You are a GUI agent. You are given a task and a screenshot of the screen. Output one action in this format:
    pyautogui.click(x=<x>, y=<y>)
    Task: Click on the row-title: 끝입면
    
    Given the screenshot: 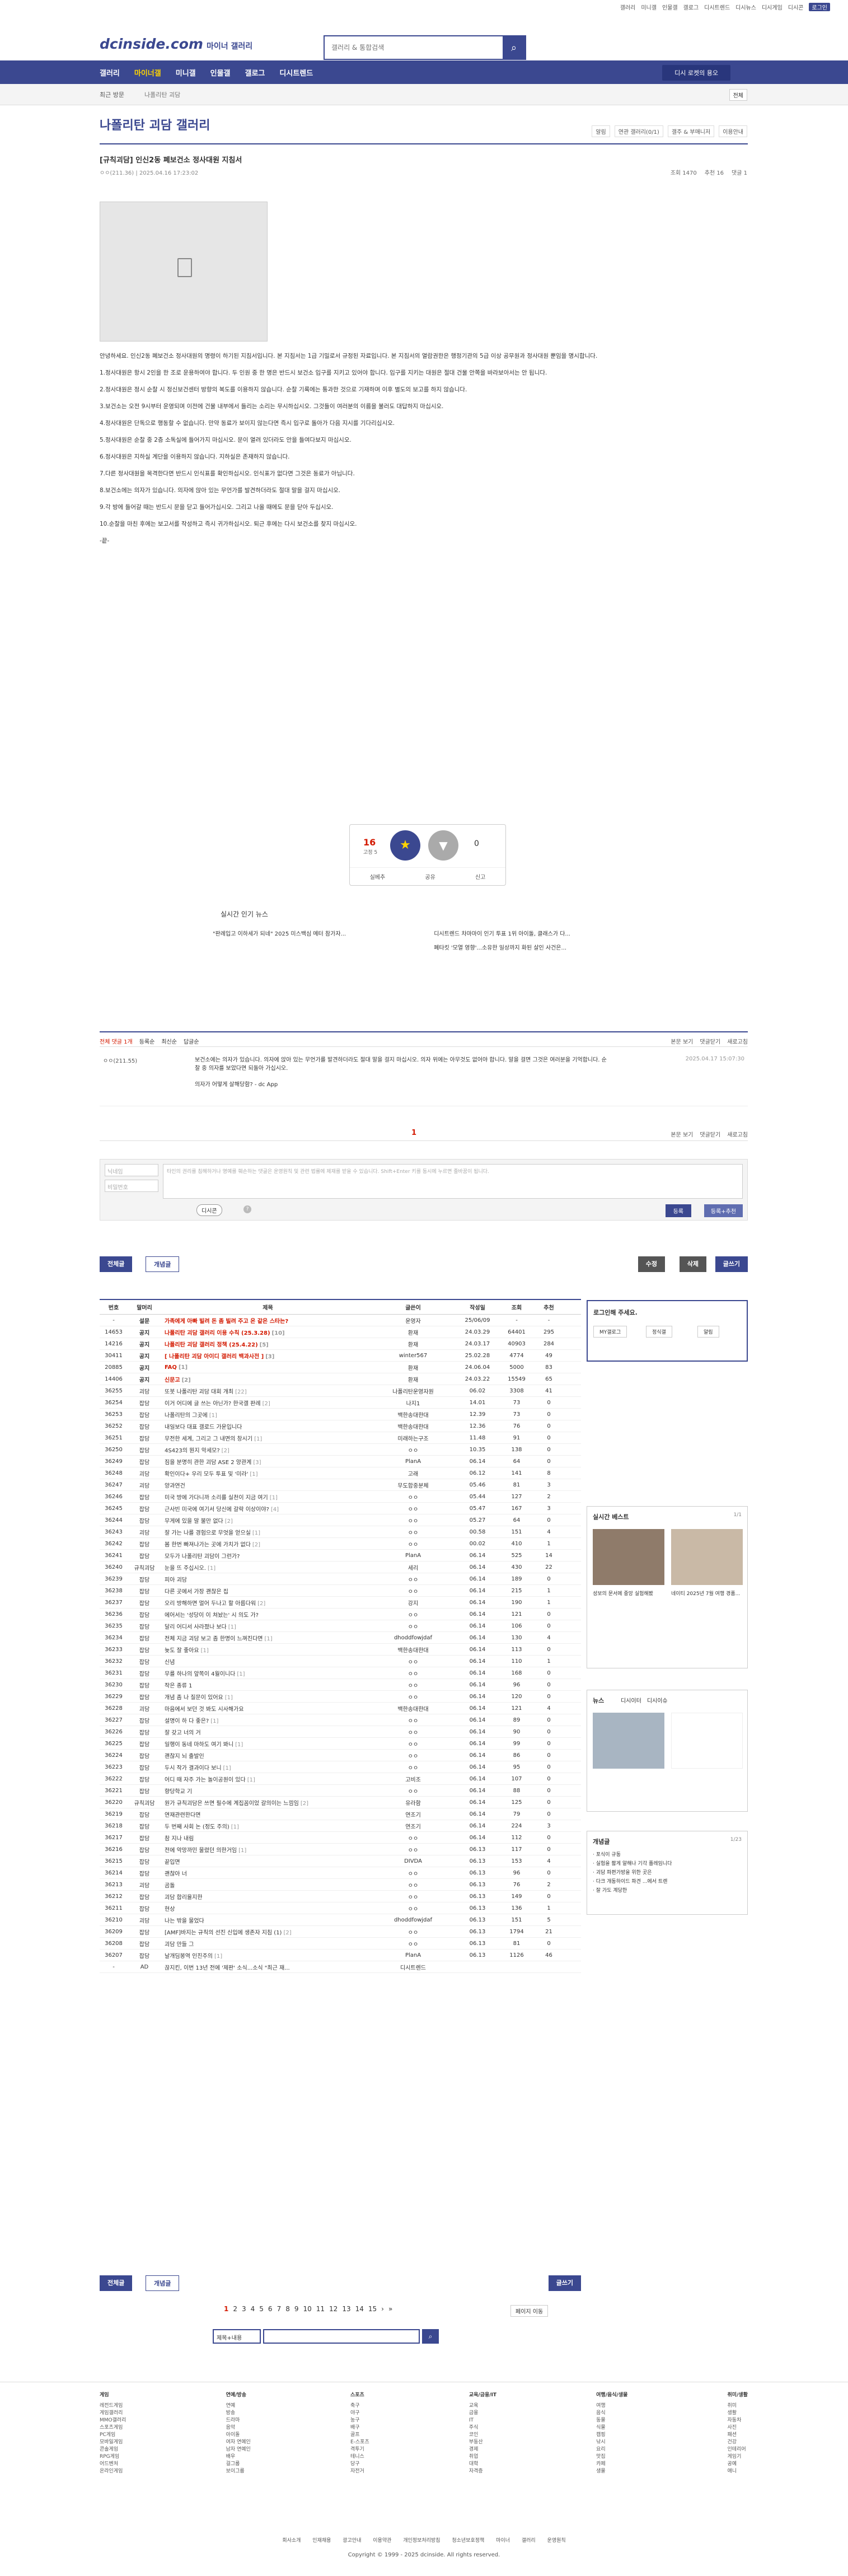 What is the action you would take?
    pyautogui.click(x=266, y=1861)
    